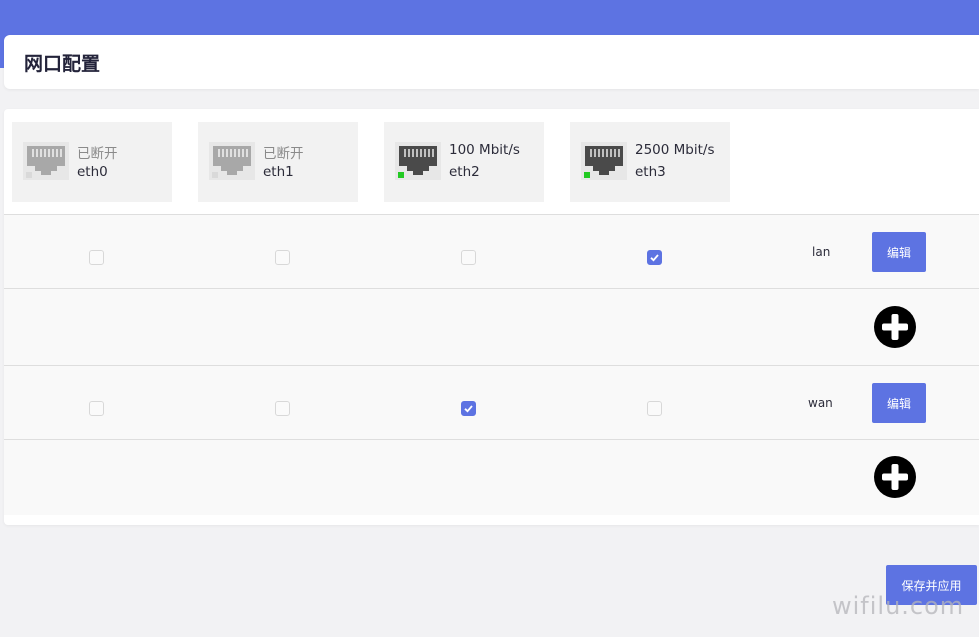 The image size is (979, 637). Describe the element at coordinates (491, 251) in the screenshot. I see `interface-row-lan: lan 编辑` at that location.